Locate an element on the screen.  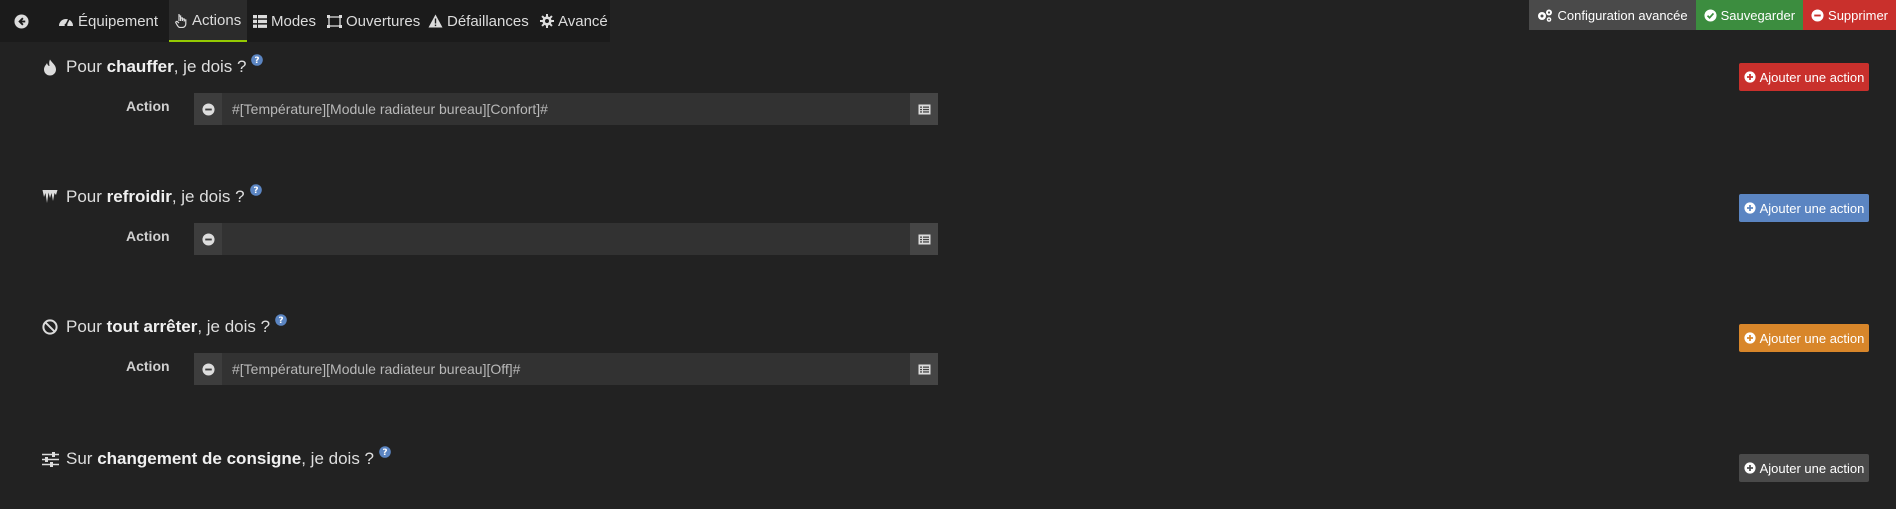
tab-label: Actions is located at coordinates (217, 20).